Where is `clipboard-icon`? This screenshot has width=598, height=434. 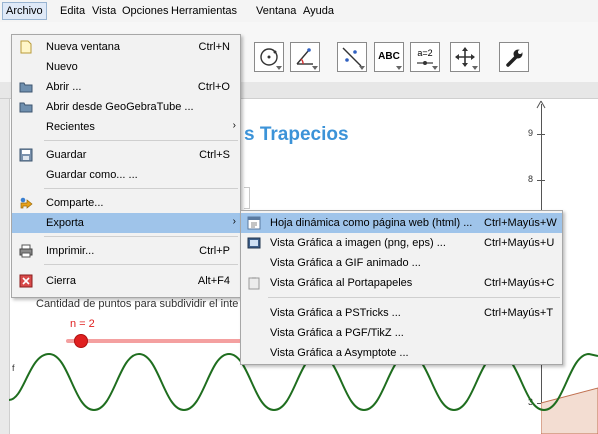
clipboard-icon is located at coordinates (254, 283).